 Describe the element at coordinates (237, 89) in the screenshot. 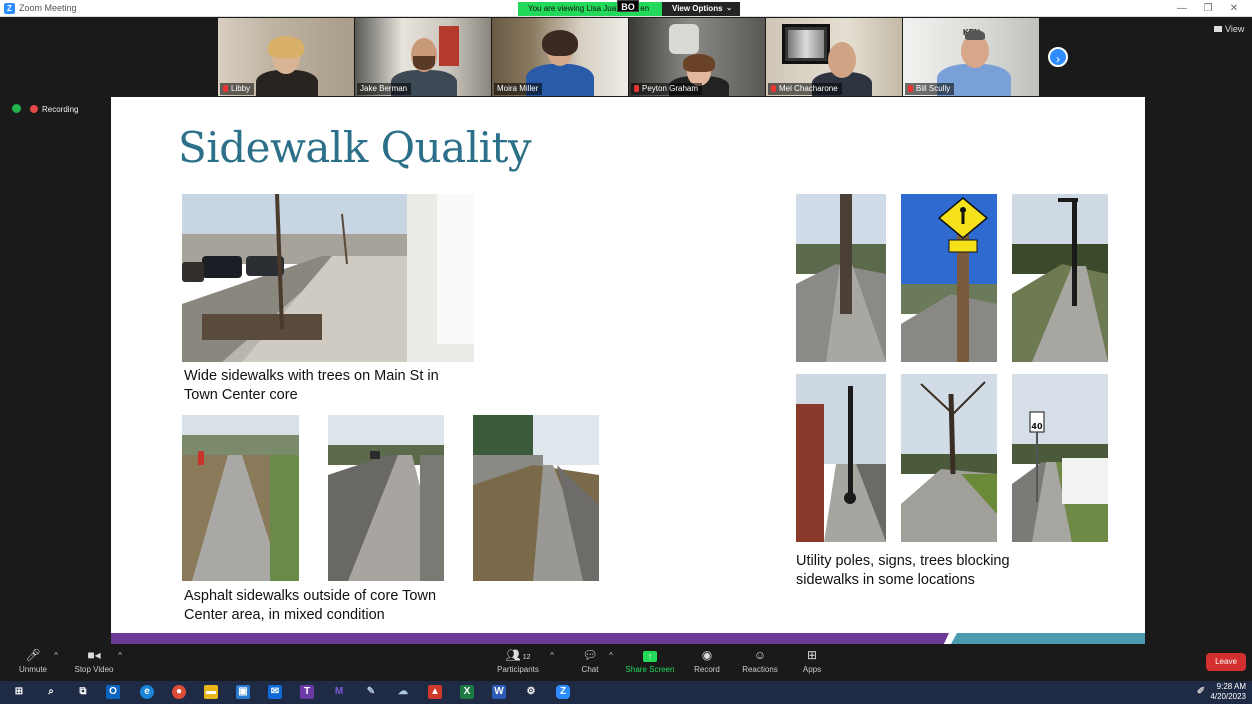

I see `participant-name: Libby` at that location.